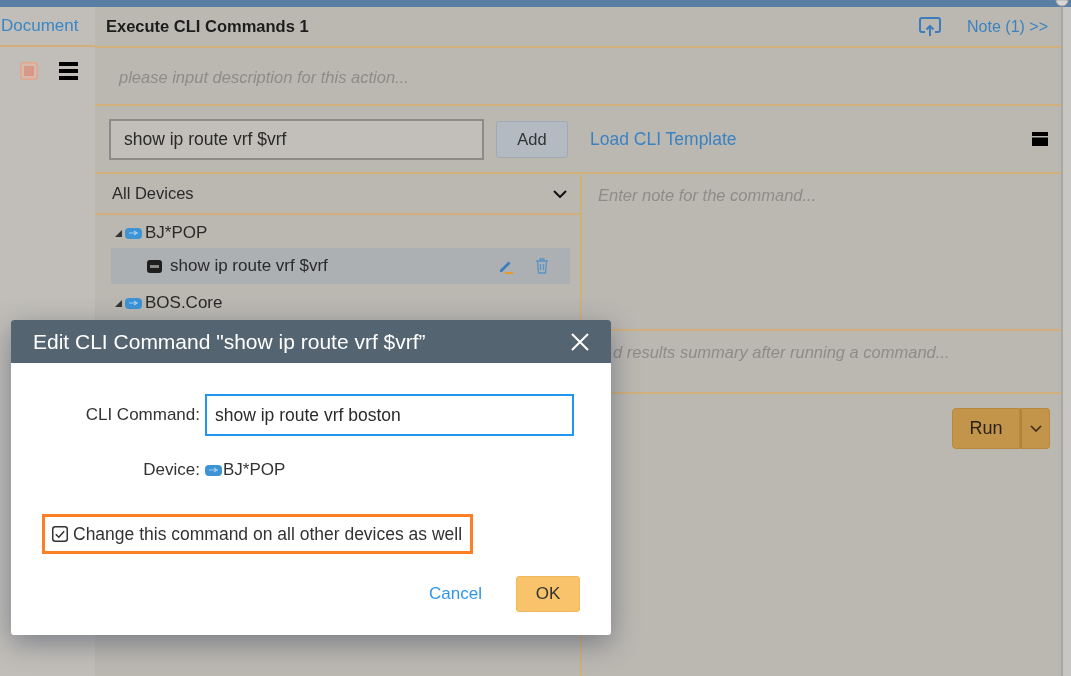 This screenshot has height=676, width=1071. I want to click on checkbox, so click(60, 534).